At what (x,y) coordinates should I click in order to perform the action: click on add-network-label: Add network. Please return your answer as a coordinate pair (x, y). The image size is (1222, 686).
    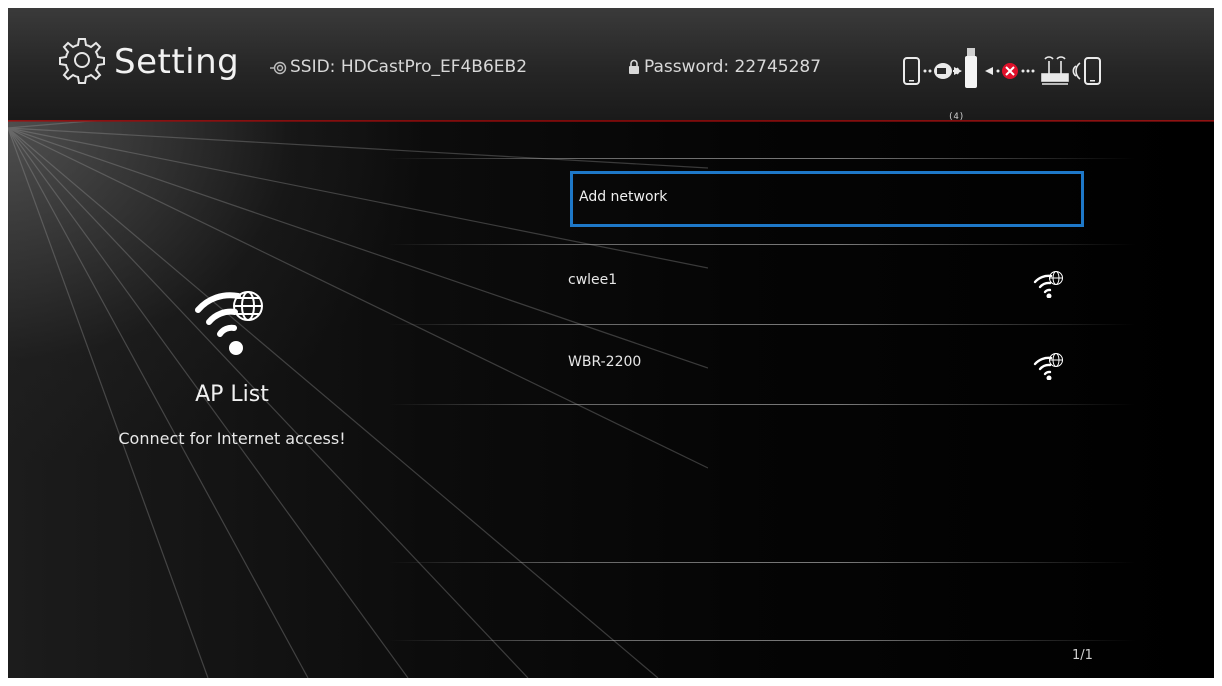
    Looking at the image, I should click on (623, 197).